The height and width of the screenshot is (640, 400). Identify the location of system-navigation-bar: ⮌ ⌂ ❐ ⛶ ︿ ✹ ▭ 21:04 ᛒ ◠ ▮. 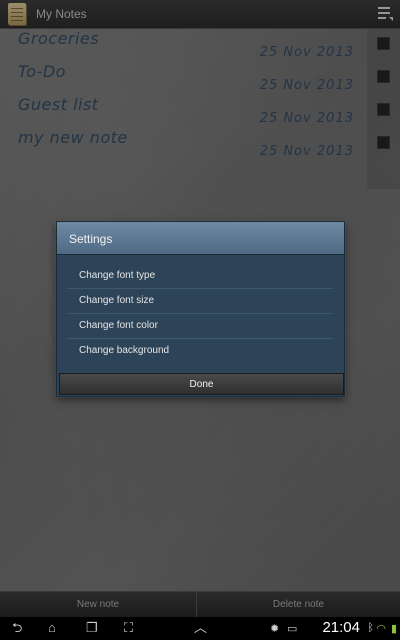
(200, 628).